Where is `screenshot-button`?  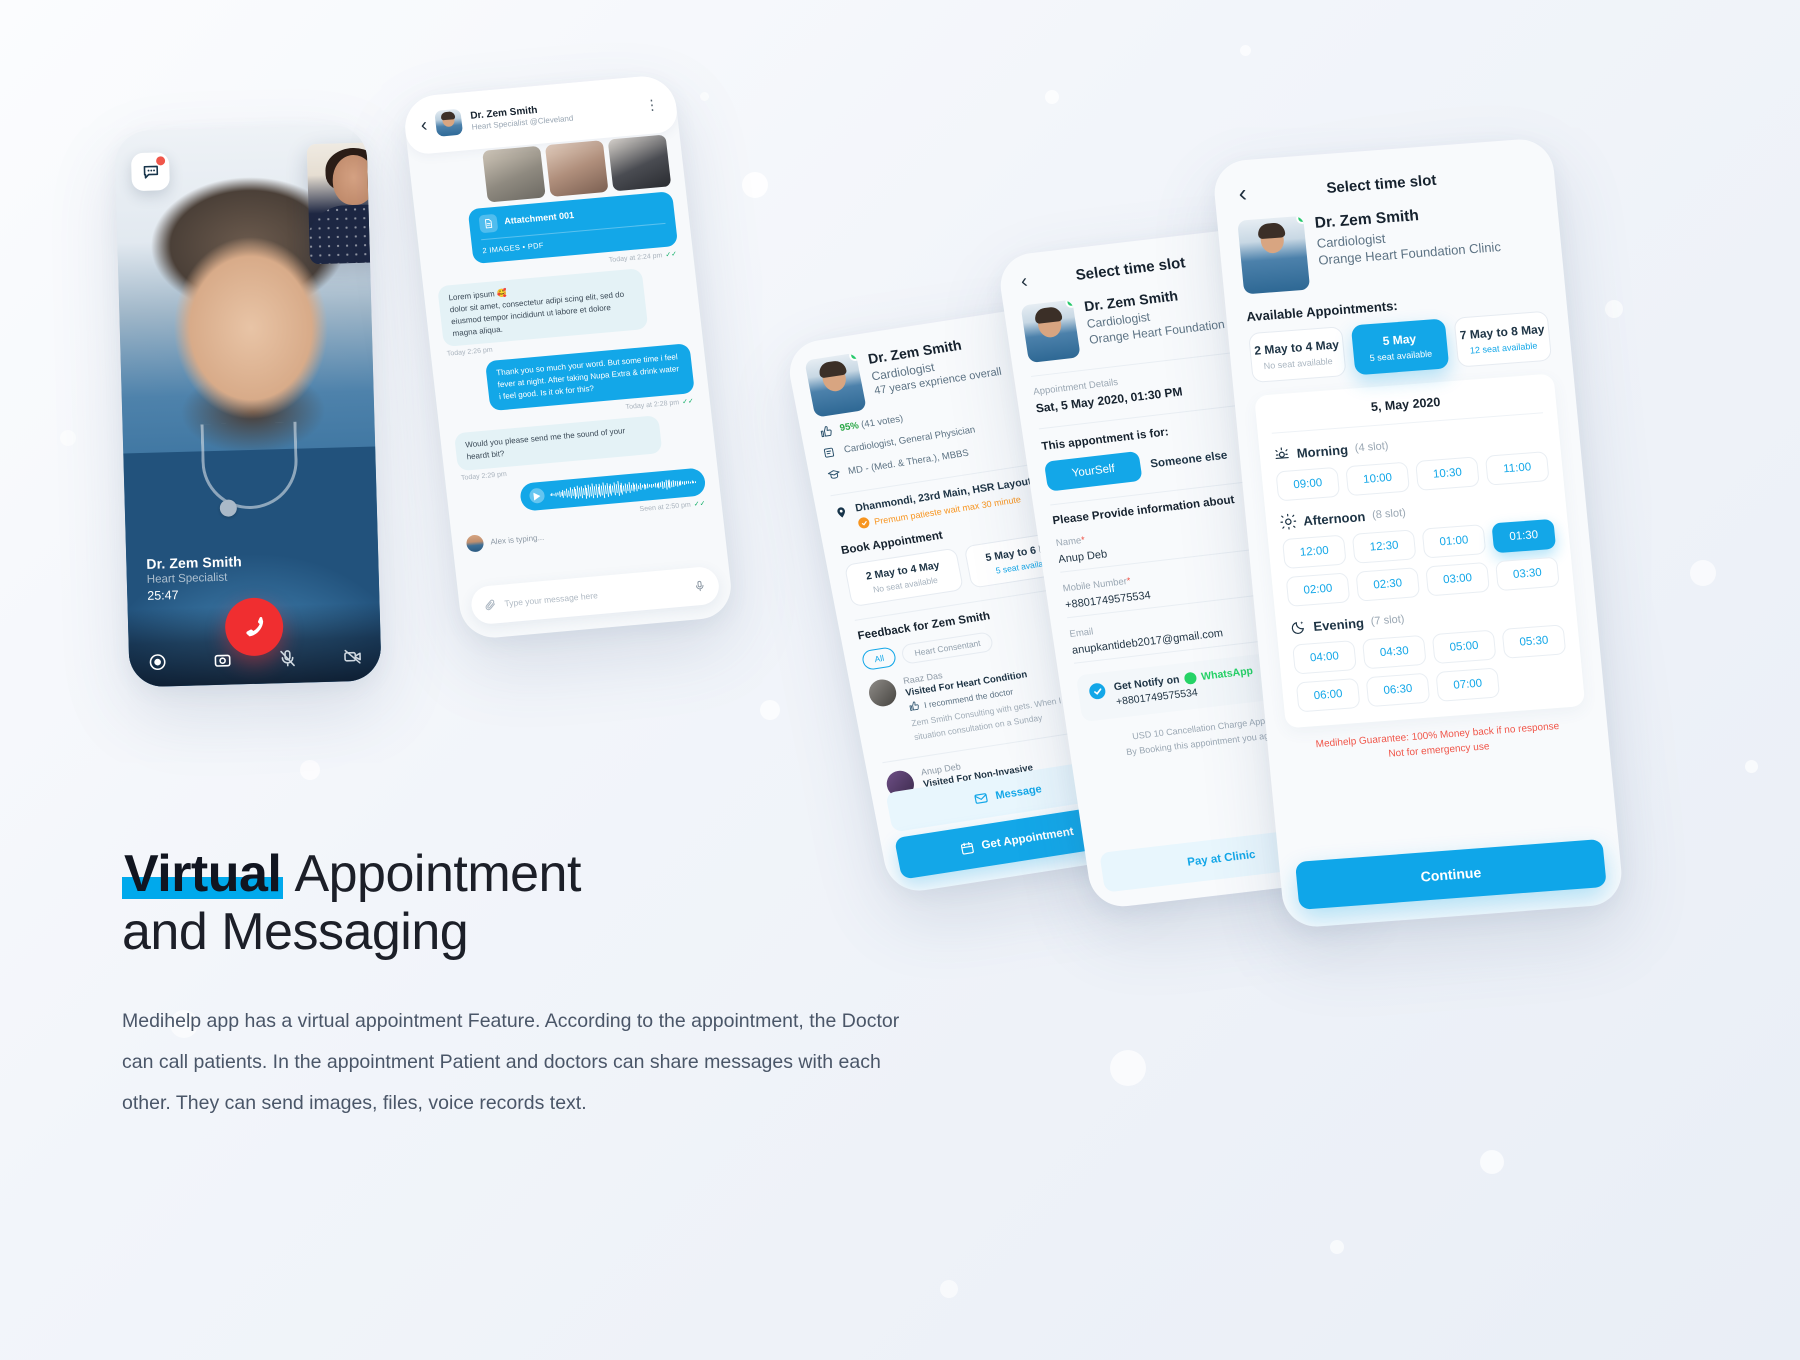 screenshot-button is located at coordinates (222, 659).